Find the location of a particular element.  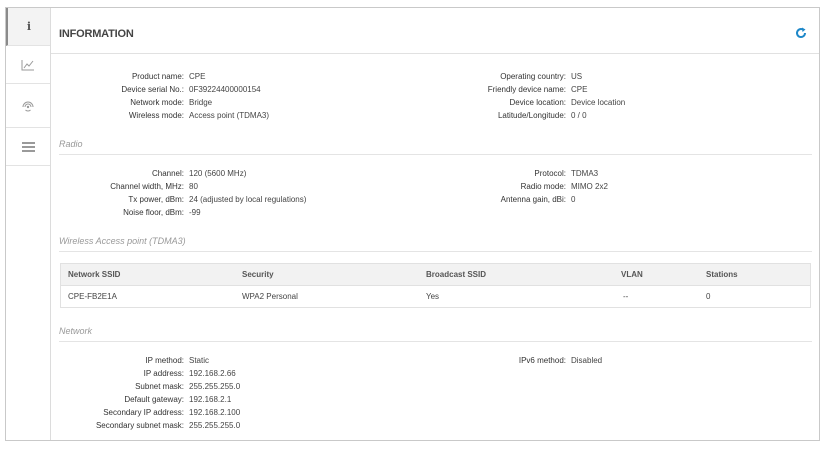

info-lat-long: Latitude/Longitude: 0 / 0 is located at coordinates (542, 115).